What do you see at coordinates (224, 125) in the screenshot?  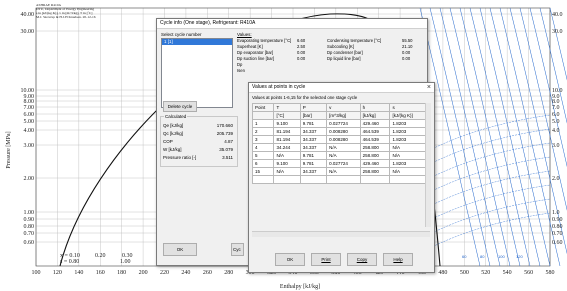 I see `calculated-value: 170.660` at bounding box center [224, 125].